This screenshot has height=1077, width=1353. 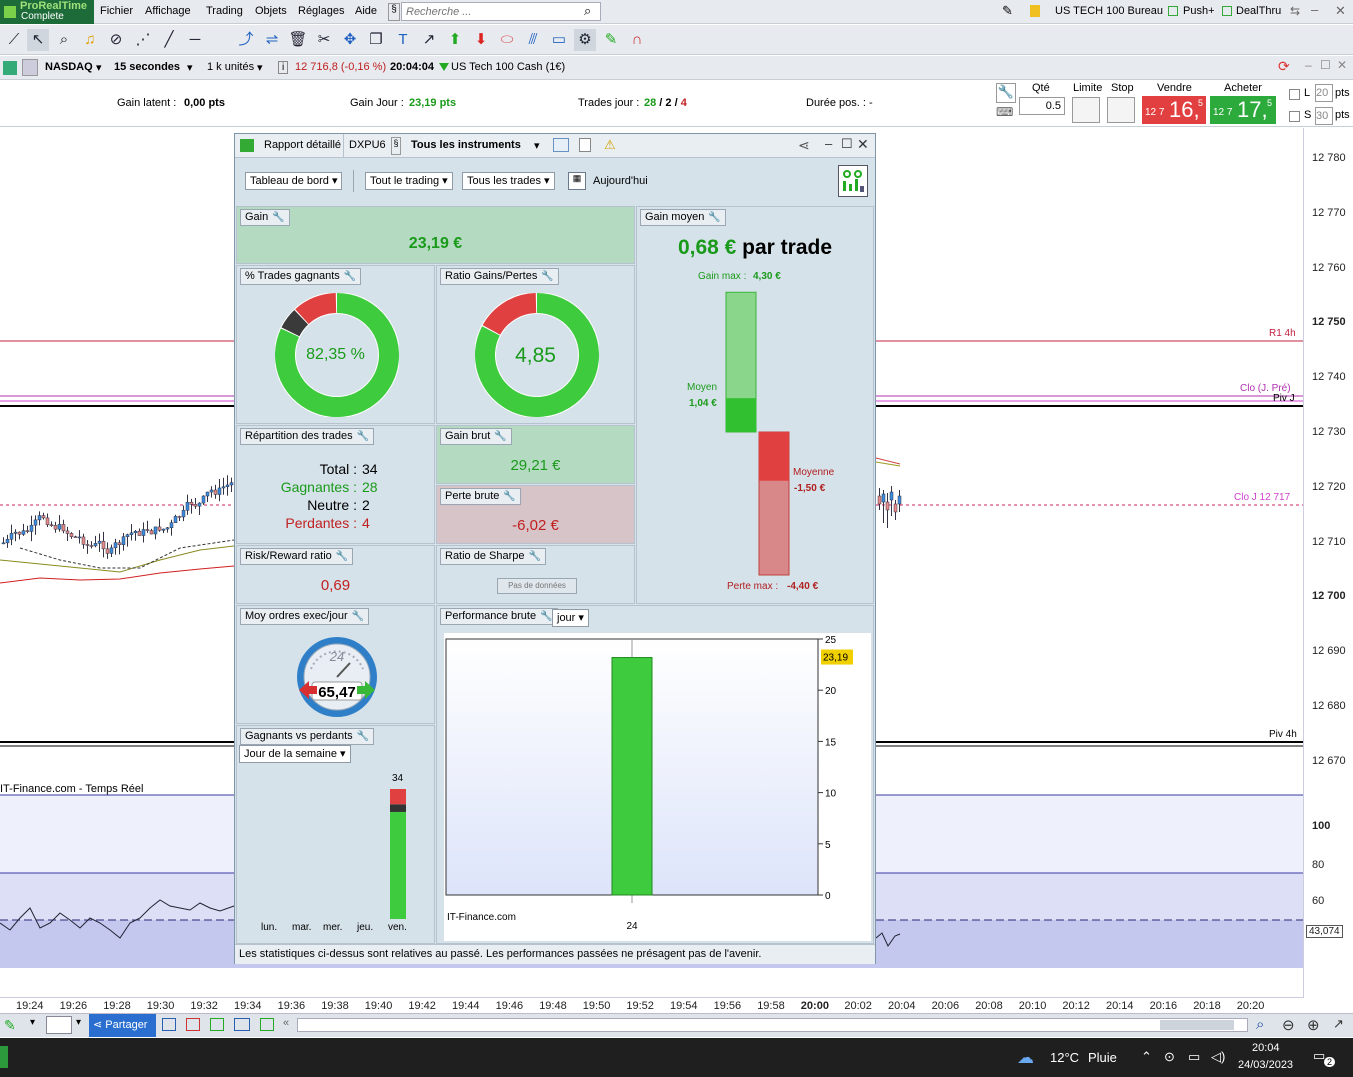 I want to click on zoom-out-icon: ⊖, so click(x=1288, y=1025).